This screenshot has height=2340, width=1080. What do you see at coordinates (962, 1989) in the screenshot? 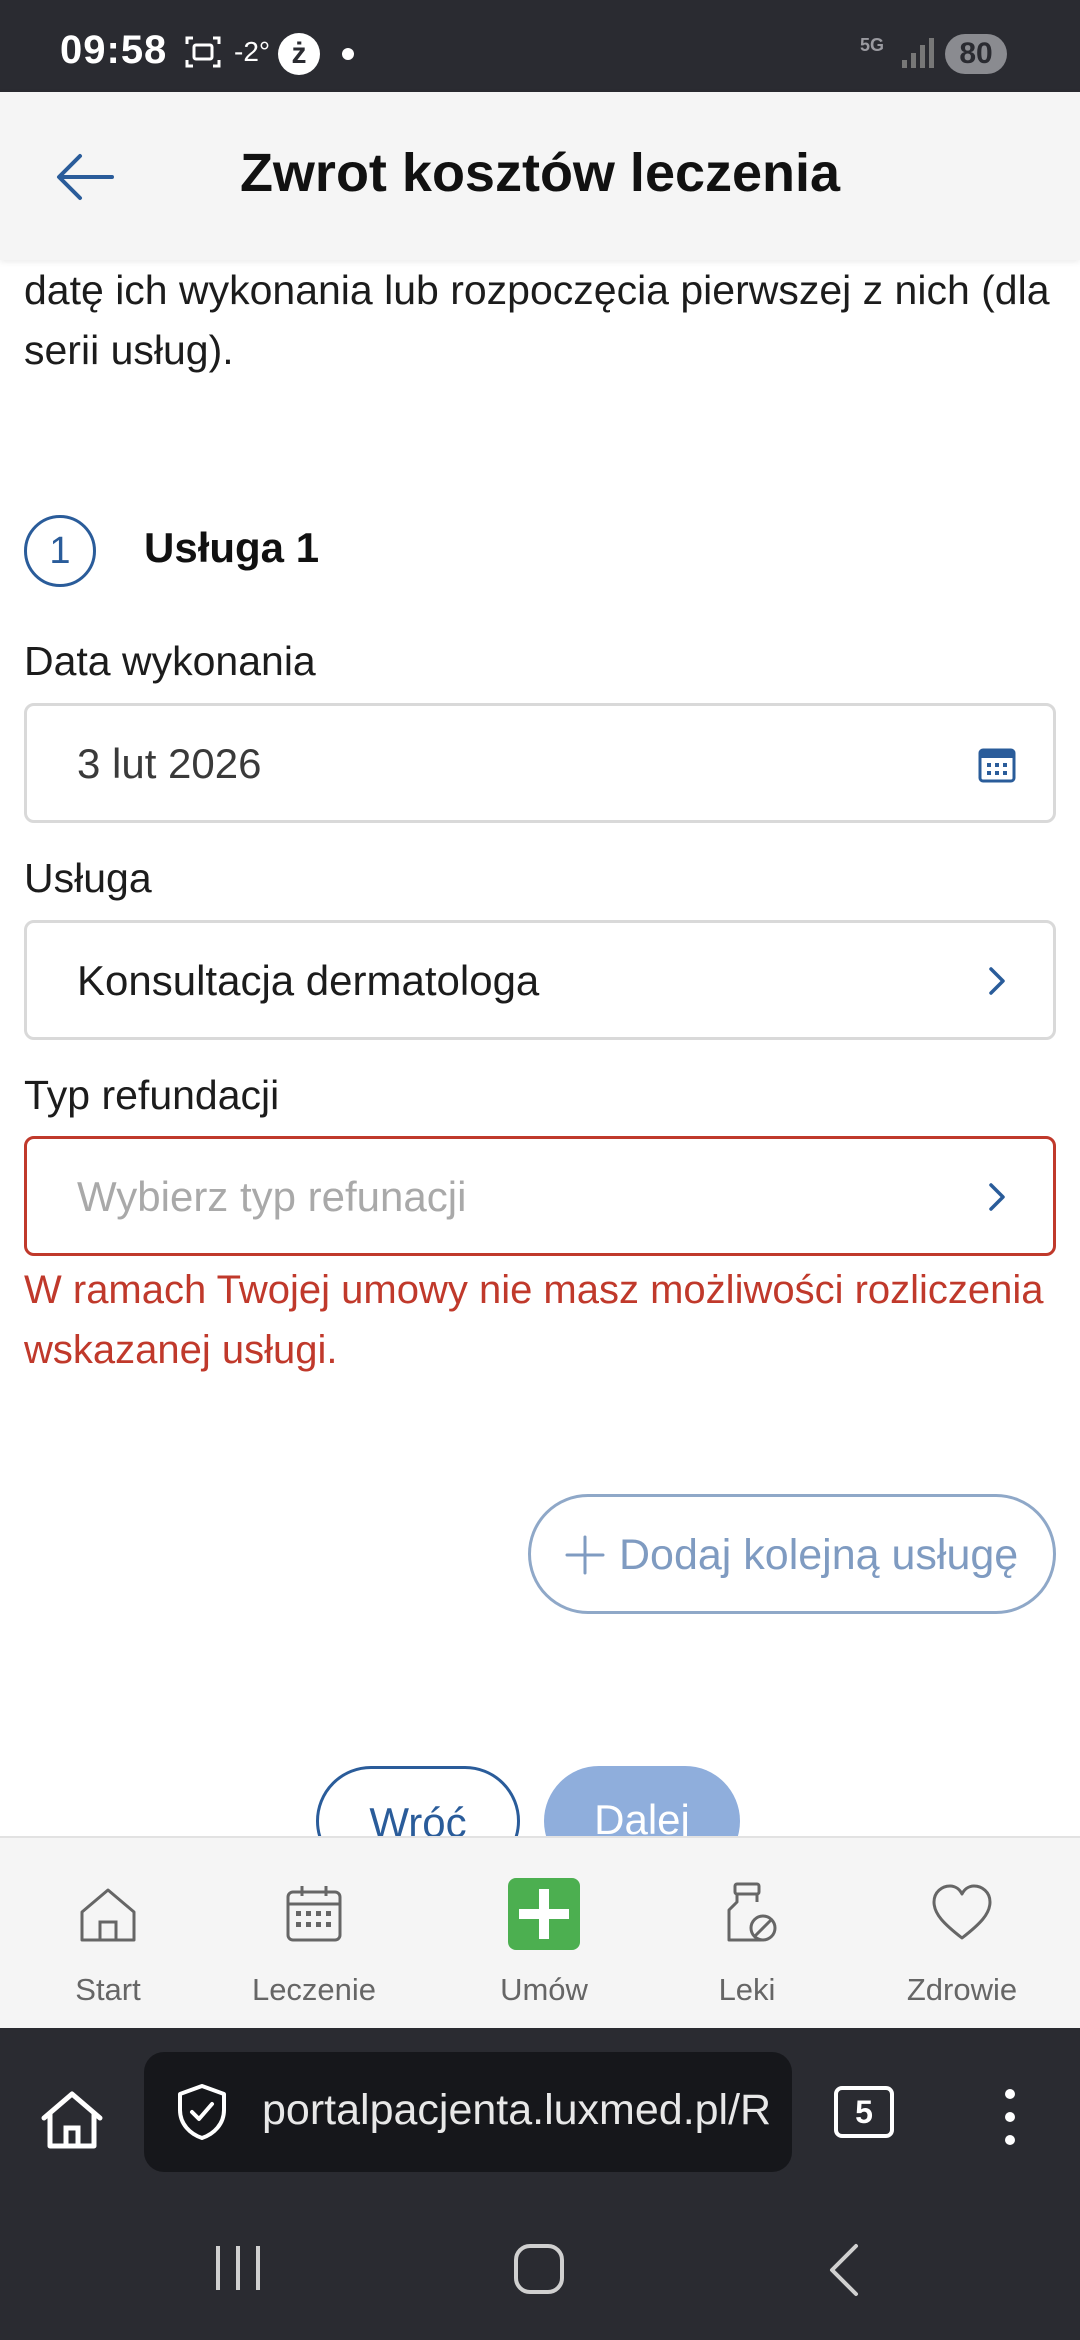
I see `nav-label-zdrowie: Zdrowie` at bounding box center [962, 1989].